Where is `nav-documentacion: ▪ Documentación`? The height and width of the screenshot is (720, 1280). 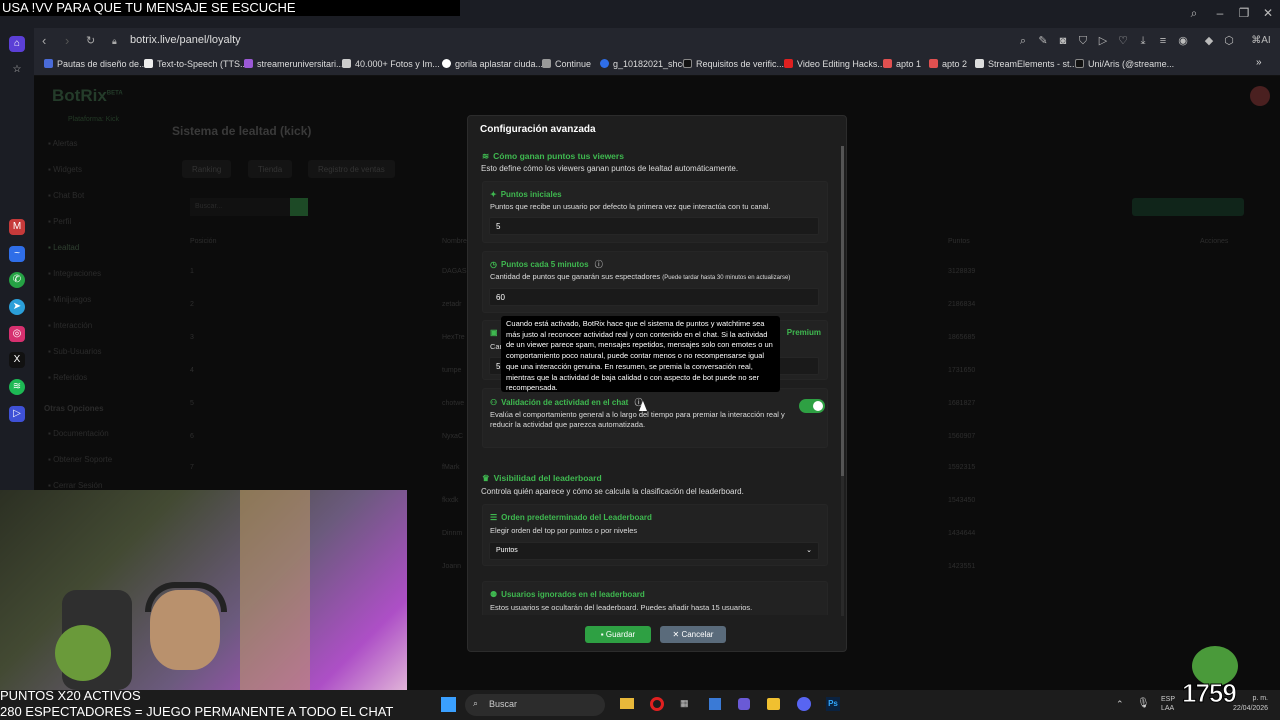
nav-documentacion: ▪ Documentación is located at coordinates (78, 433).